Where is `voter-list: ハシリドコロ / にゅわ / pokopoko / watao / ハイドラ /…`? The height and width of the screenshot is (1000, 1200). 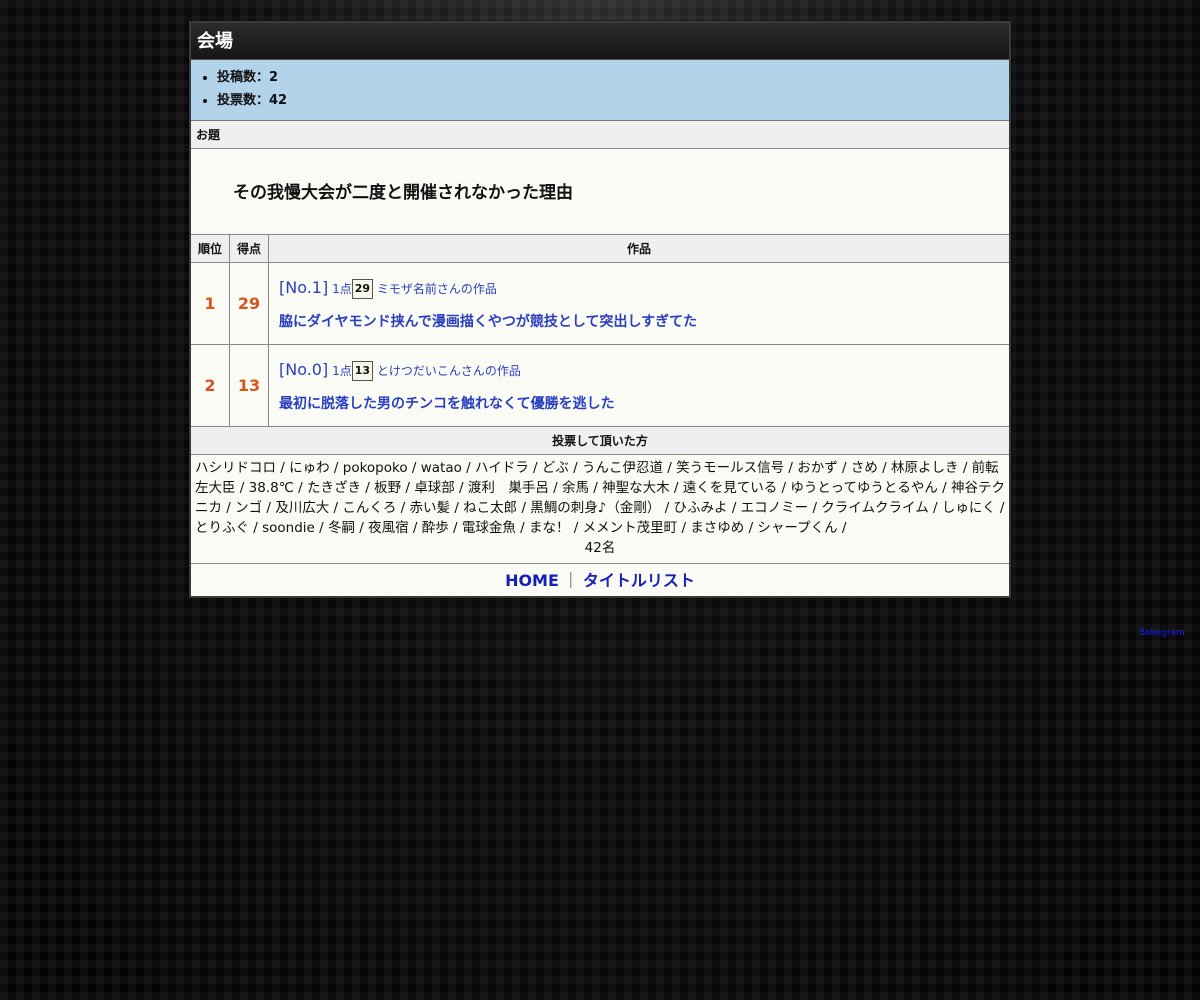
voter-list: ハシリドコロ / にゅわ / pokopoko / watao / ハイドラ /… is located at coordinates (600, 498).